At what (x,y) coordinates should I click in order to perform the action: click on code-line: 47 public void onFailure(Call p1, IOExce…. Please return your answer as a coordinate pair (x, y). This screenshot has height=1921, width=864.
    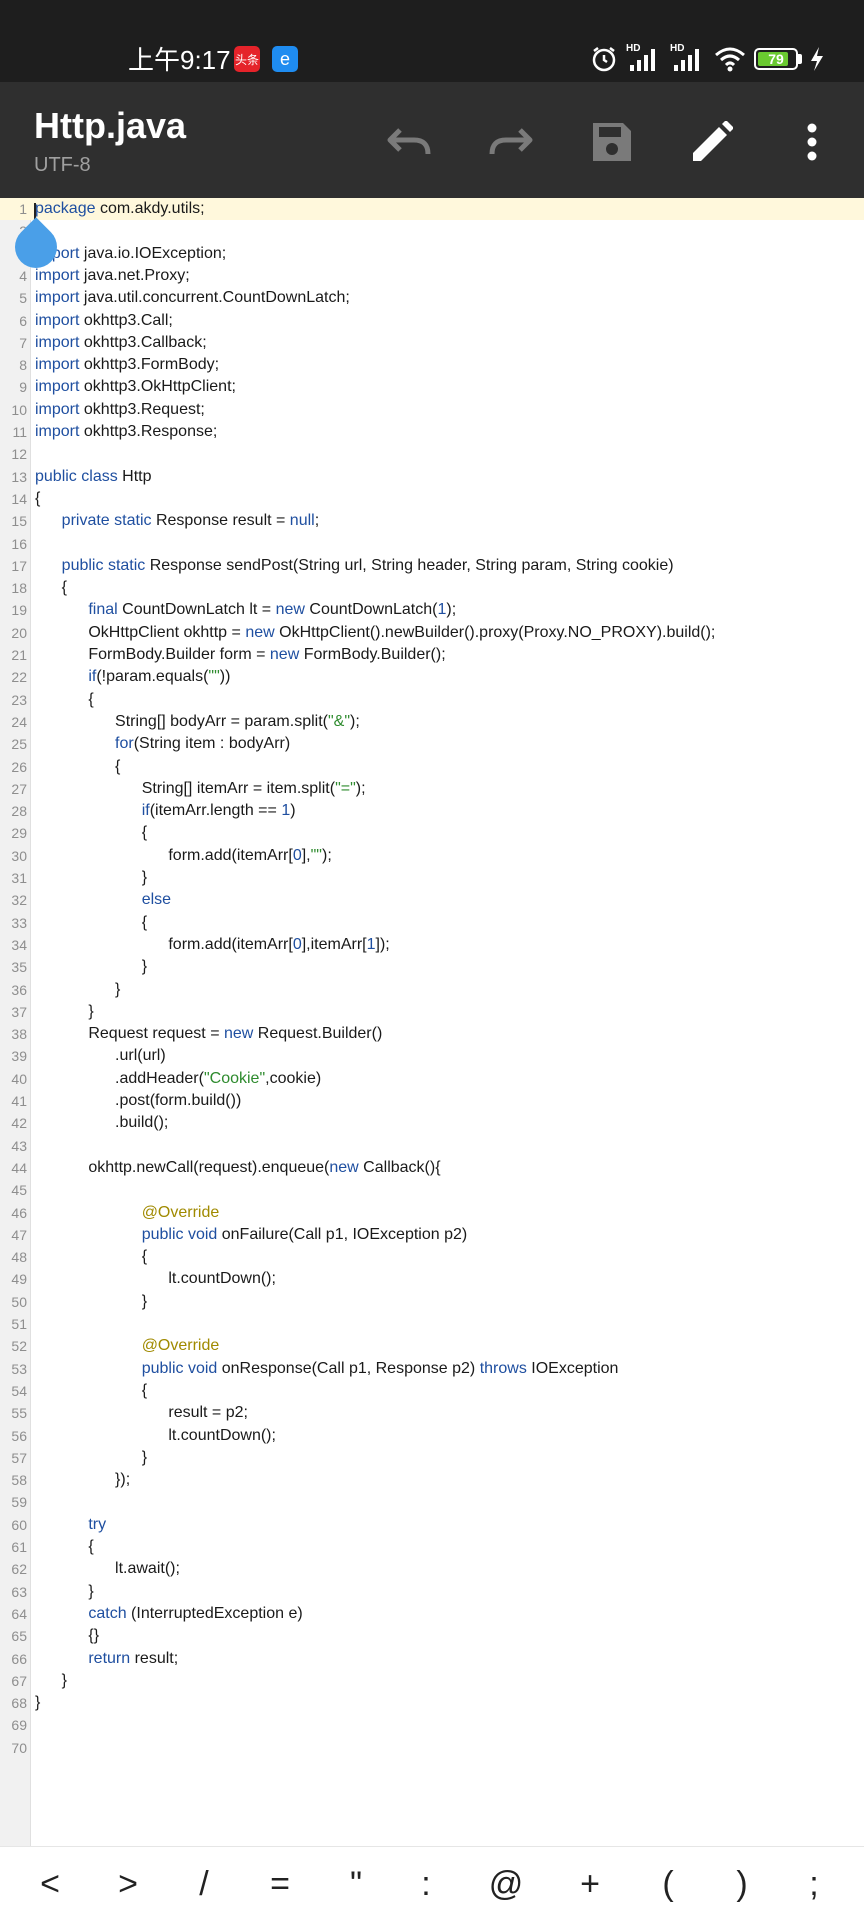
    Looking at the image, I should click on (432, 1235).